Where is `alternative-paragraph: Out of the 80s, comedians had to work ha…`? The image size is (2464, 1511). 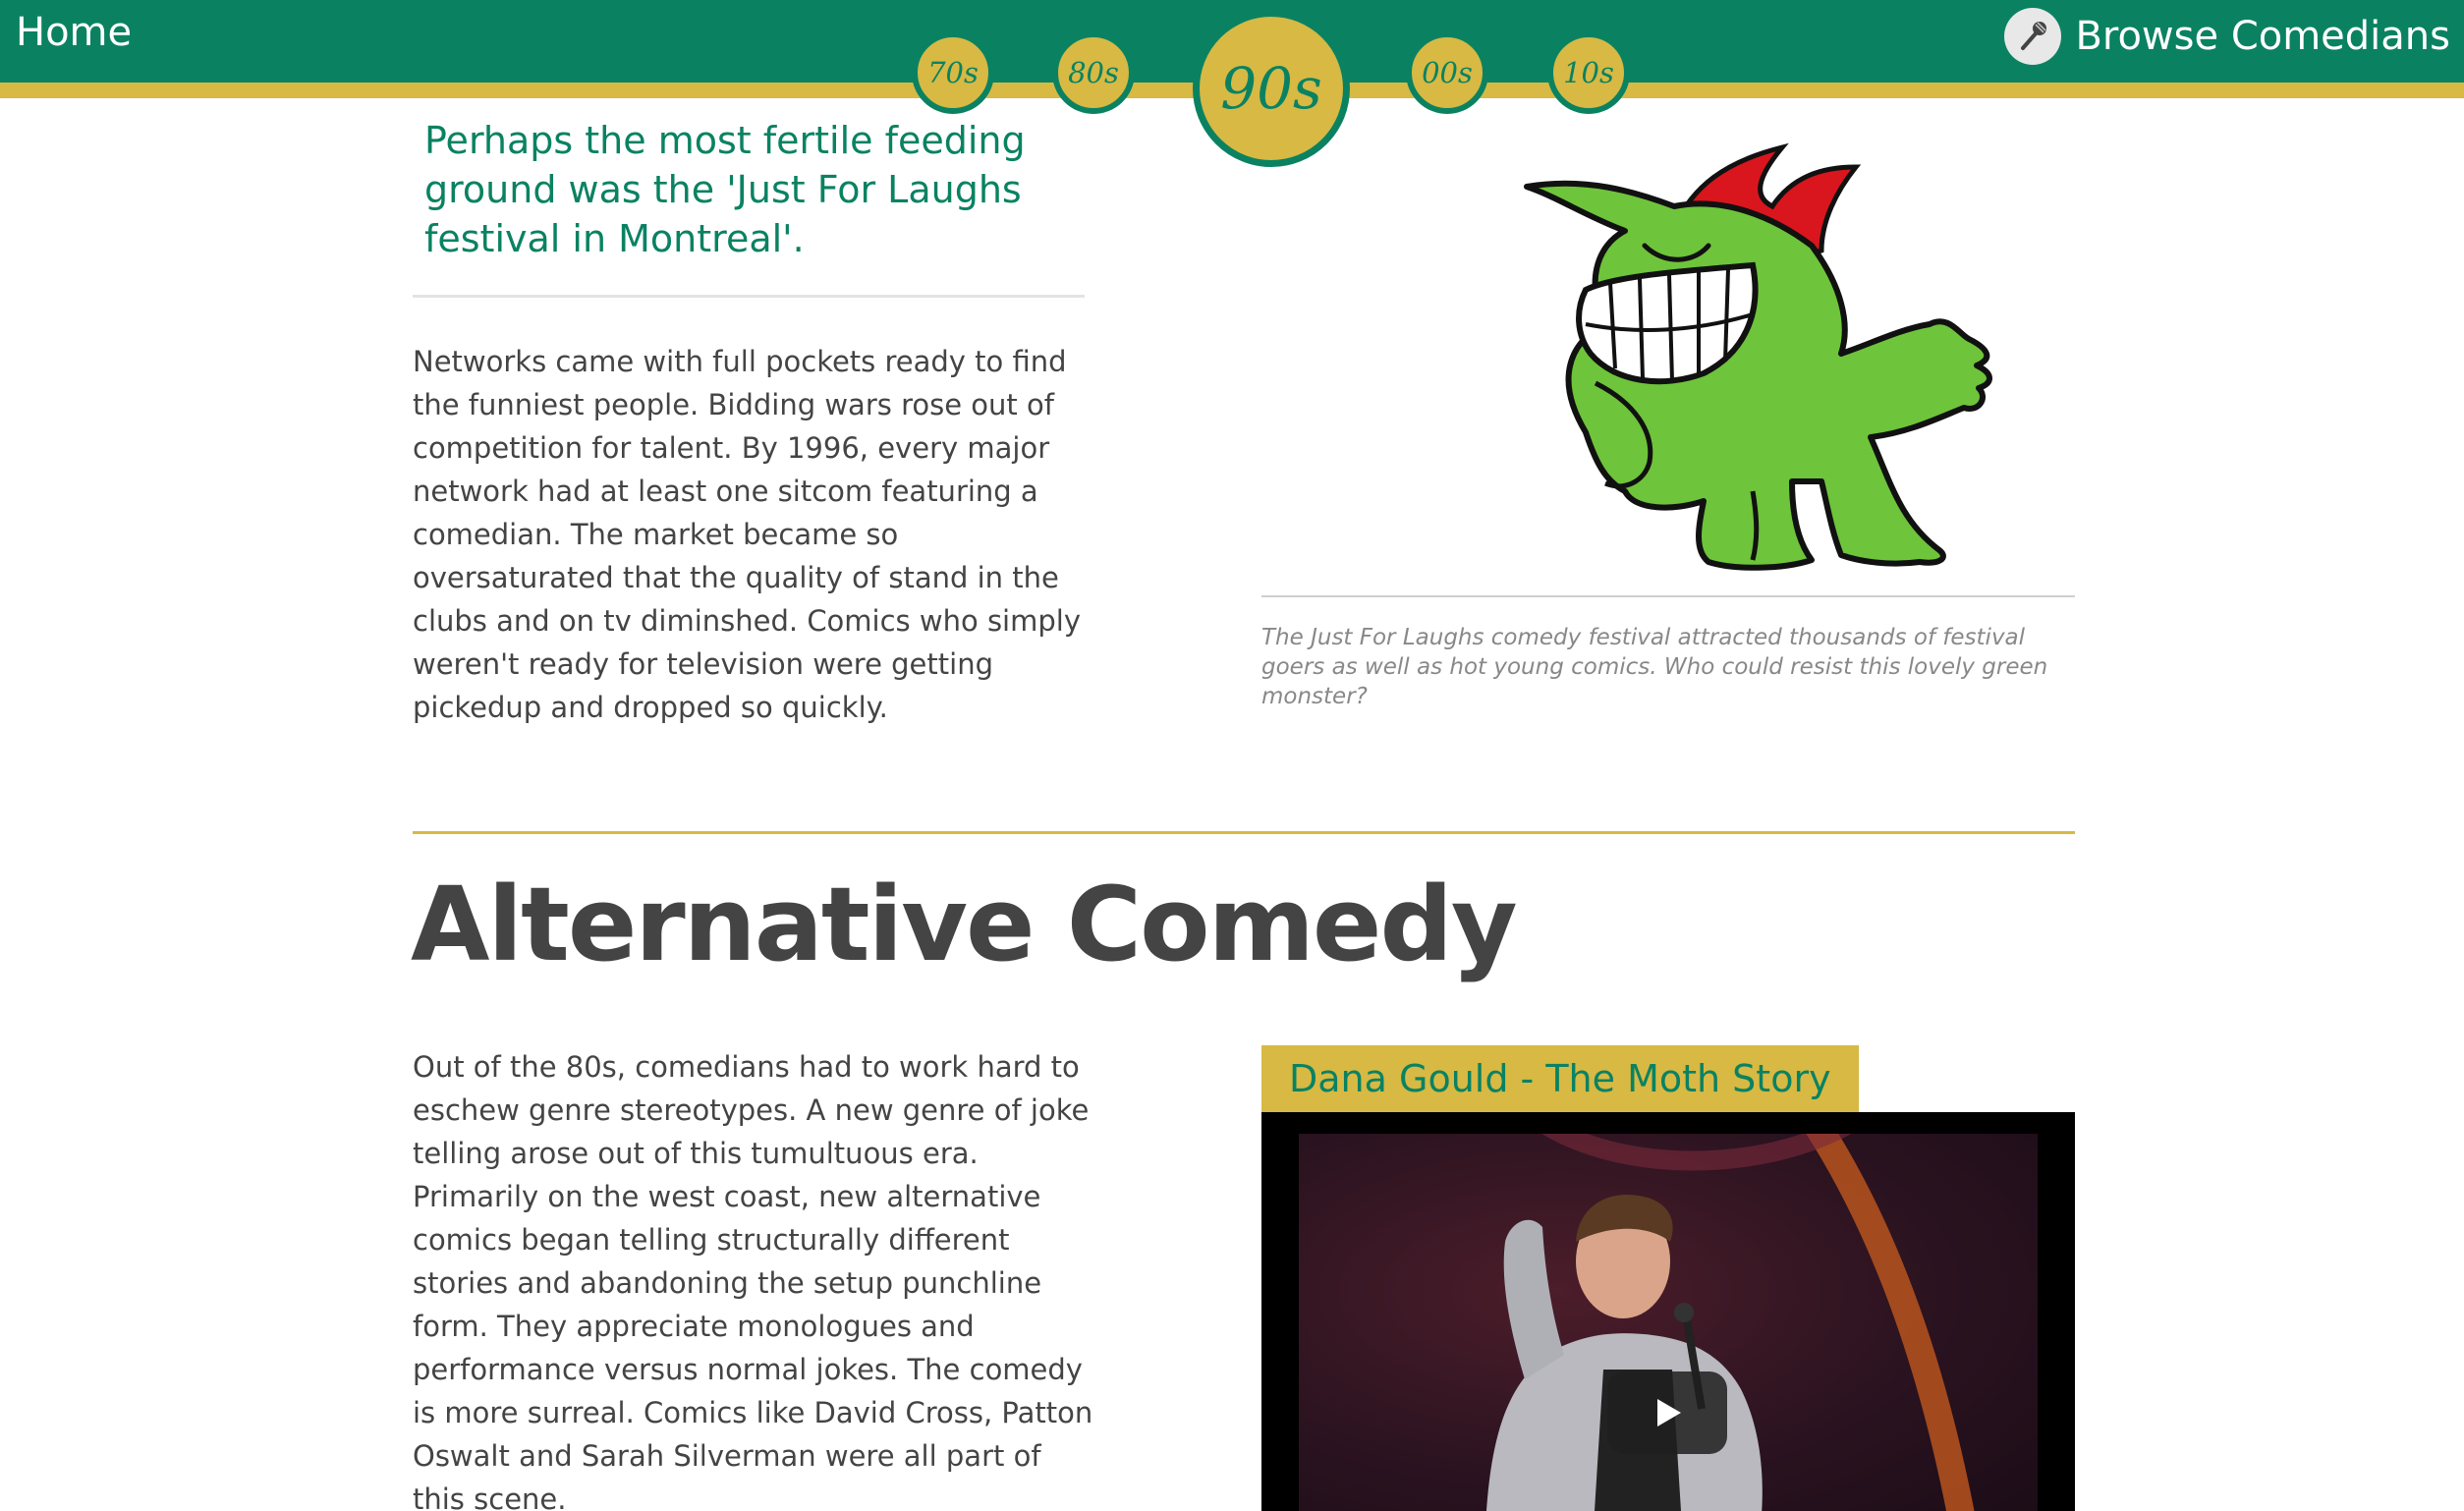 alternative-paragraph: Out of the 80s, comedians had to work ha… is located at coordinates (753, 1280).